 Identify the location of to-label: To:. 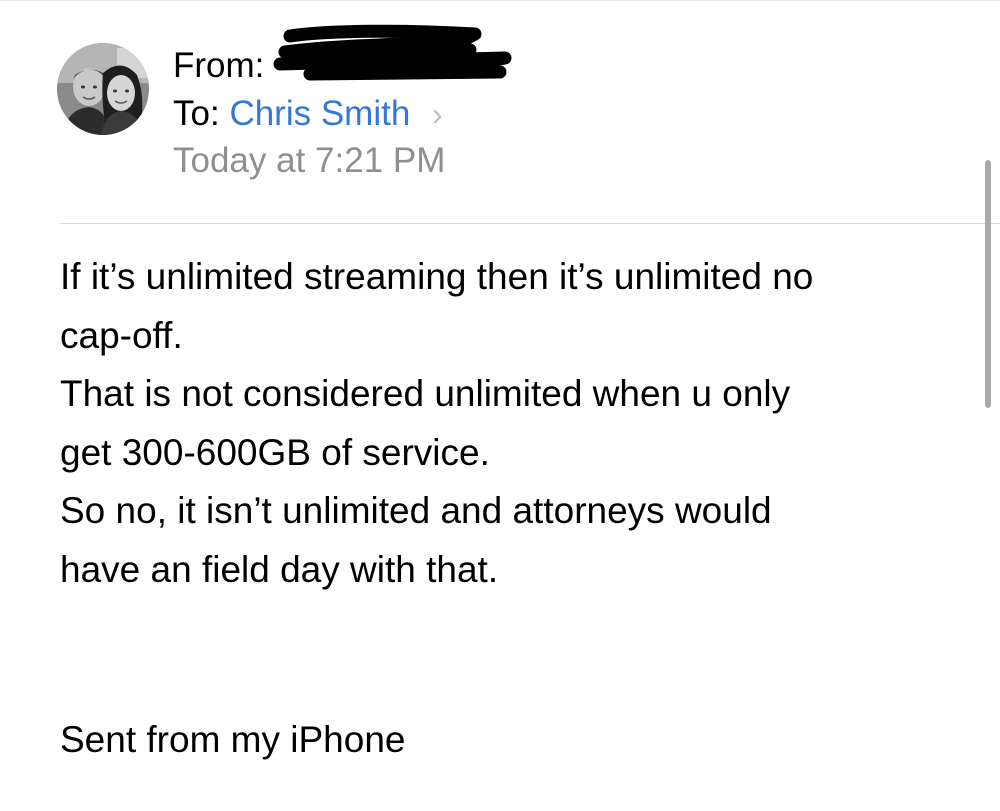
(196, 113).